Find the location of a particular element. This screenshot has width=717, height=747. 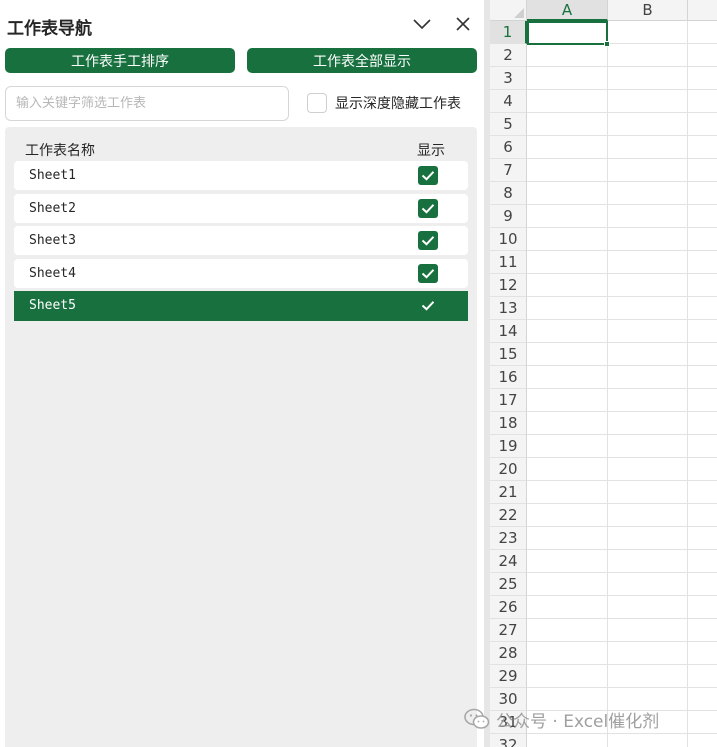

row-header: 21 is located at coordinates (508, 492).